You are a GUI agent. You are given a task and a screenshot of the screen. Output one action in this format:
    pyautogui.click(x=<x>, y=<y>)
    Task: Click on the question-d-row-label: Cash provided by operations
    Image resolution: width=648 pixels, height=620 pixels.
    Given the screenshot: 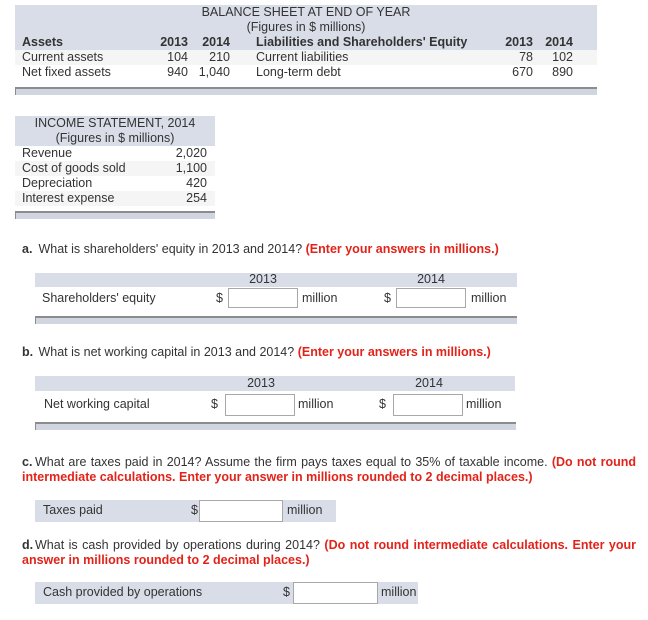 What is the action you would take?
    pyautogui.click(x=123, y=592)
    